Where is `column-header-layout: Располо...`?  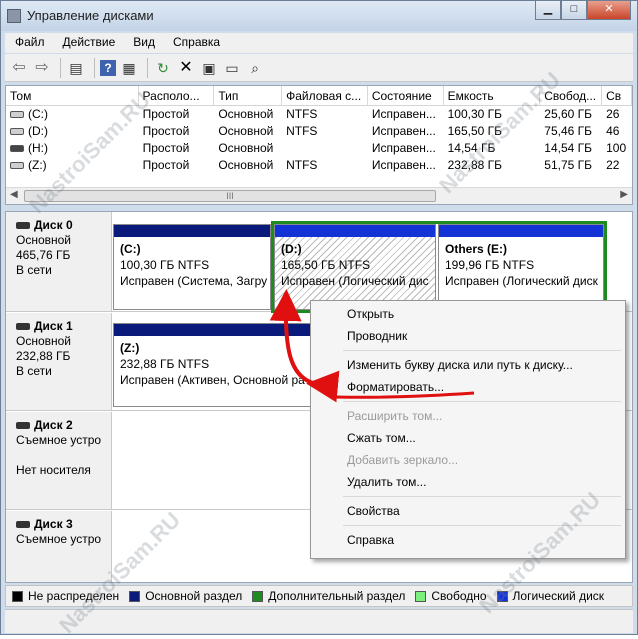
column-header-layout: Располо... is located at coordinates (177, 95).